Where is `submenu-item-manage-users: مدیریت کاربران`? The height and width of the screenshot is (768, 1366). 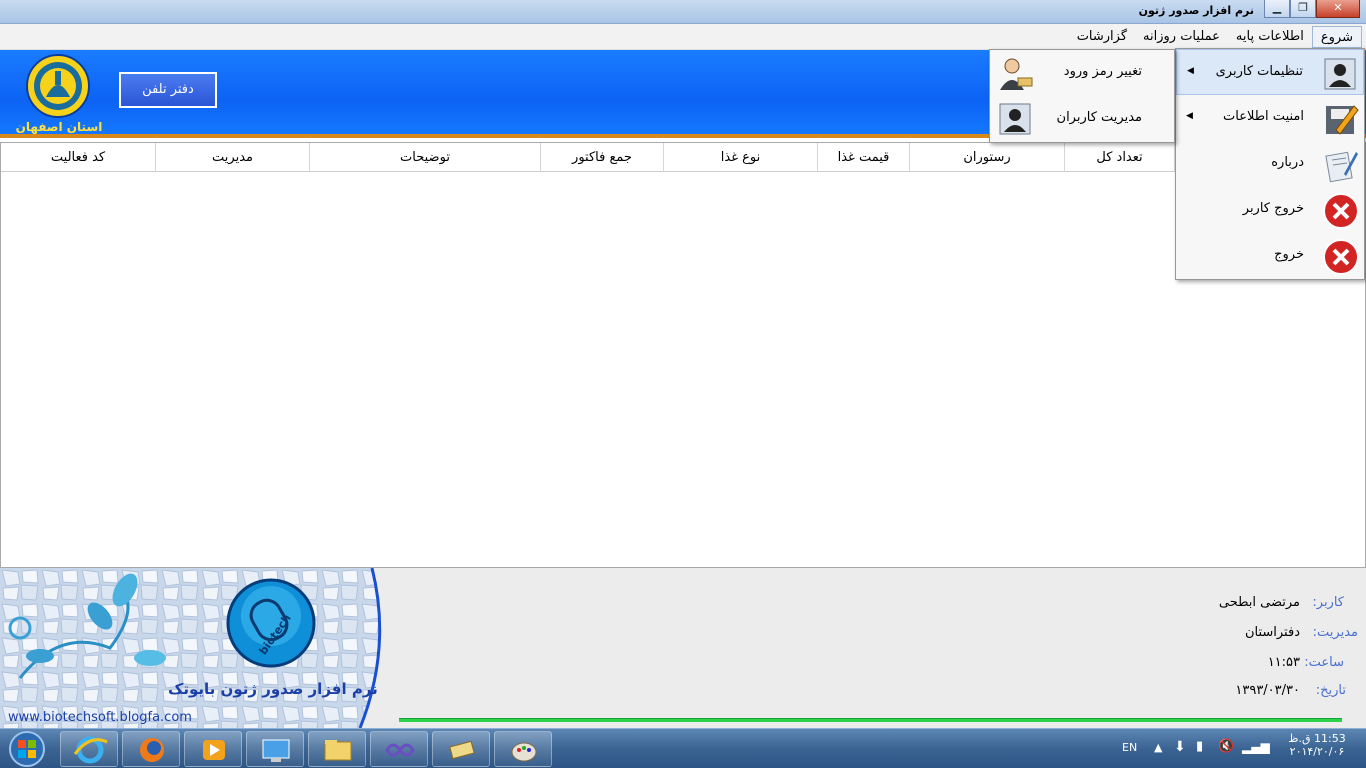 submenu-item-manage-users: مدیریت کاربران is located at coordinates (1082, 119).